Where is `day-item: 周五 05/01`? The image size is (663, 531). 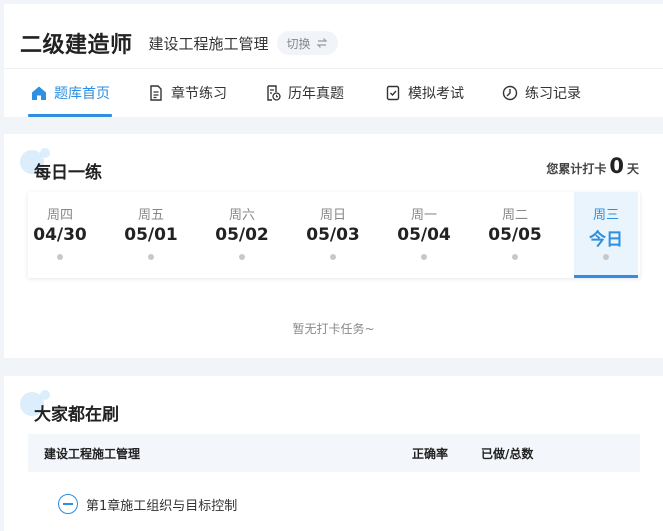
day-item: 周五 05/01 is located at coordinates (151, 235).